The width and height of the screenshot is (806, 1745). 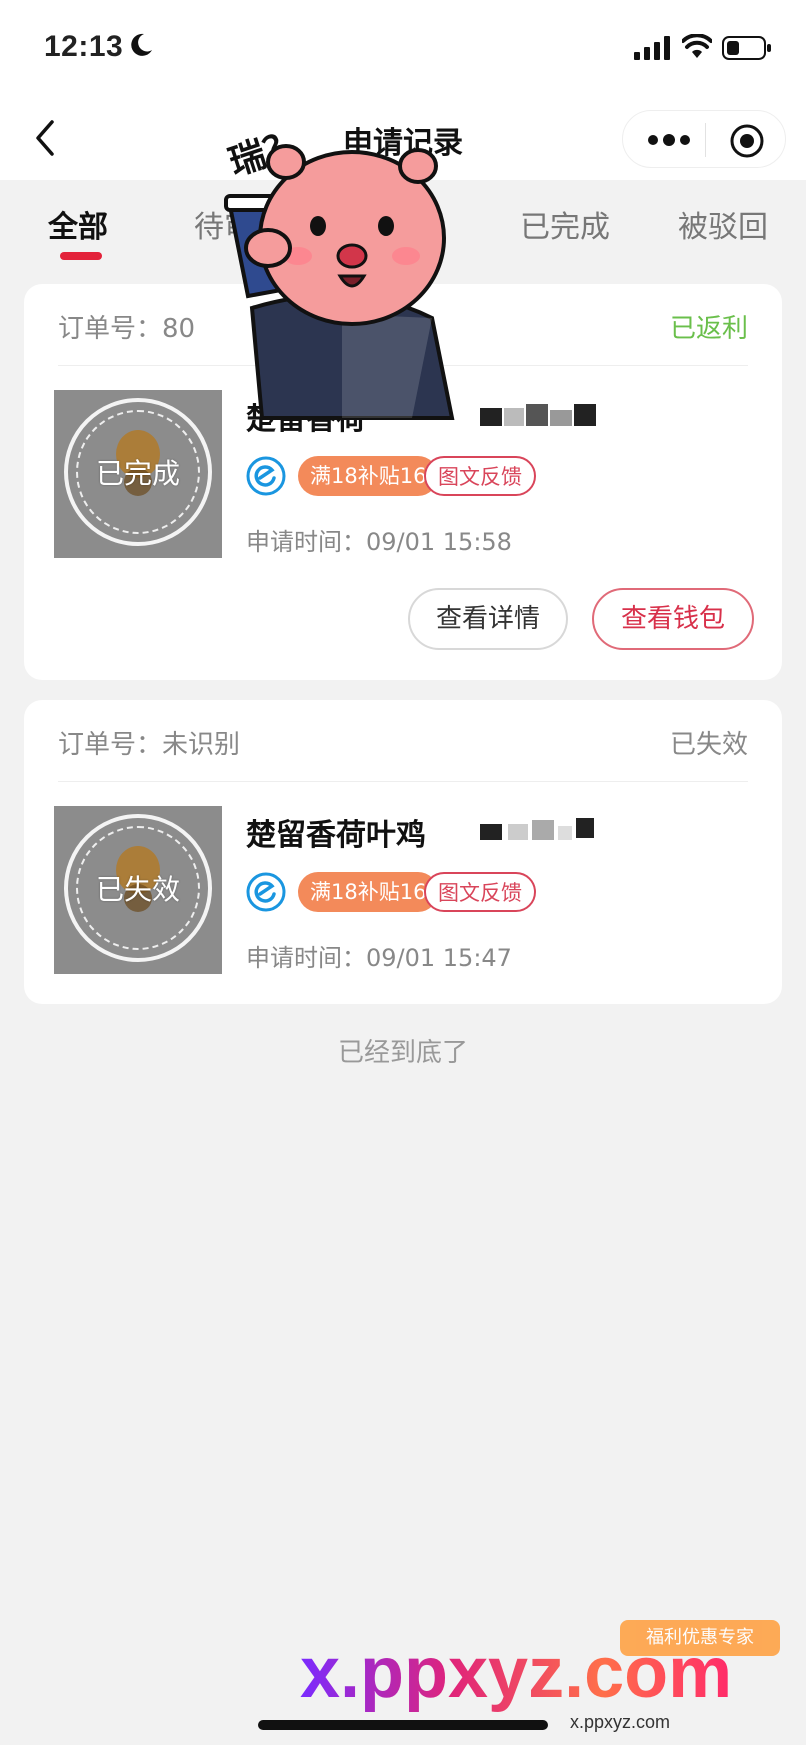 I want to click on shop-thumbnail: 已完成, so click(x=138, y=474).